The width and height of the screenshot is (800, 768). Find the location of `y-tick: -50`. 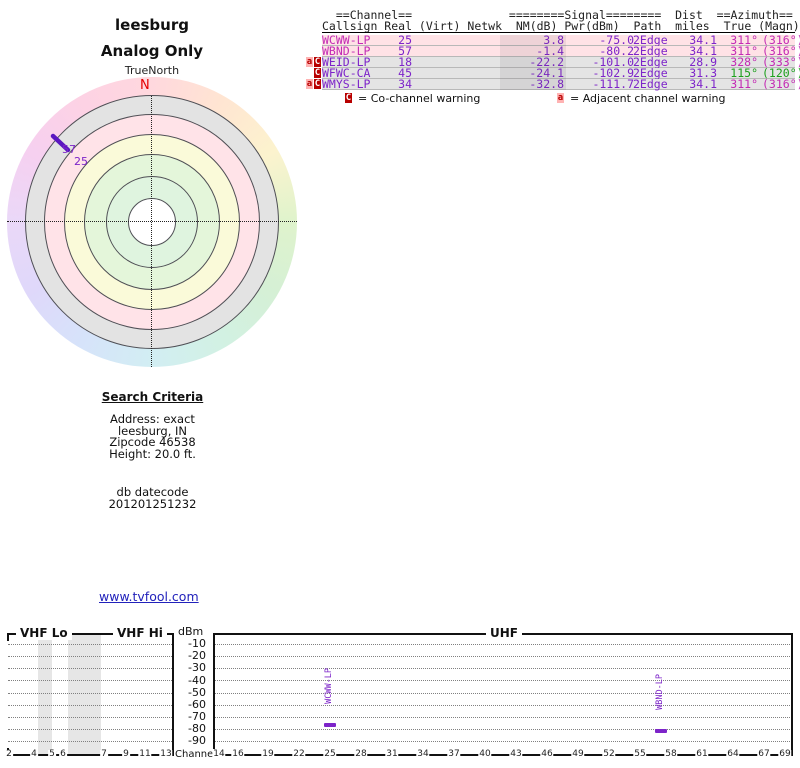

y-tick: -50 is located at coordinates (197, 692).